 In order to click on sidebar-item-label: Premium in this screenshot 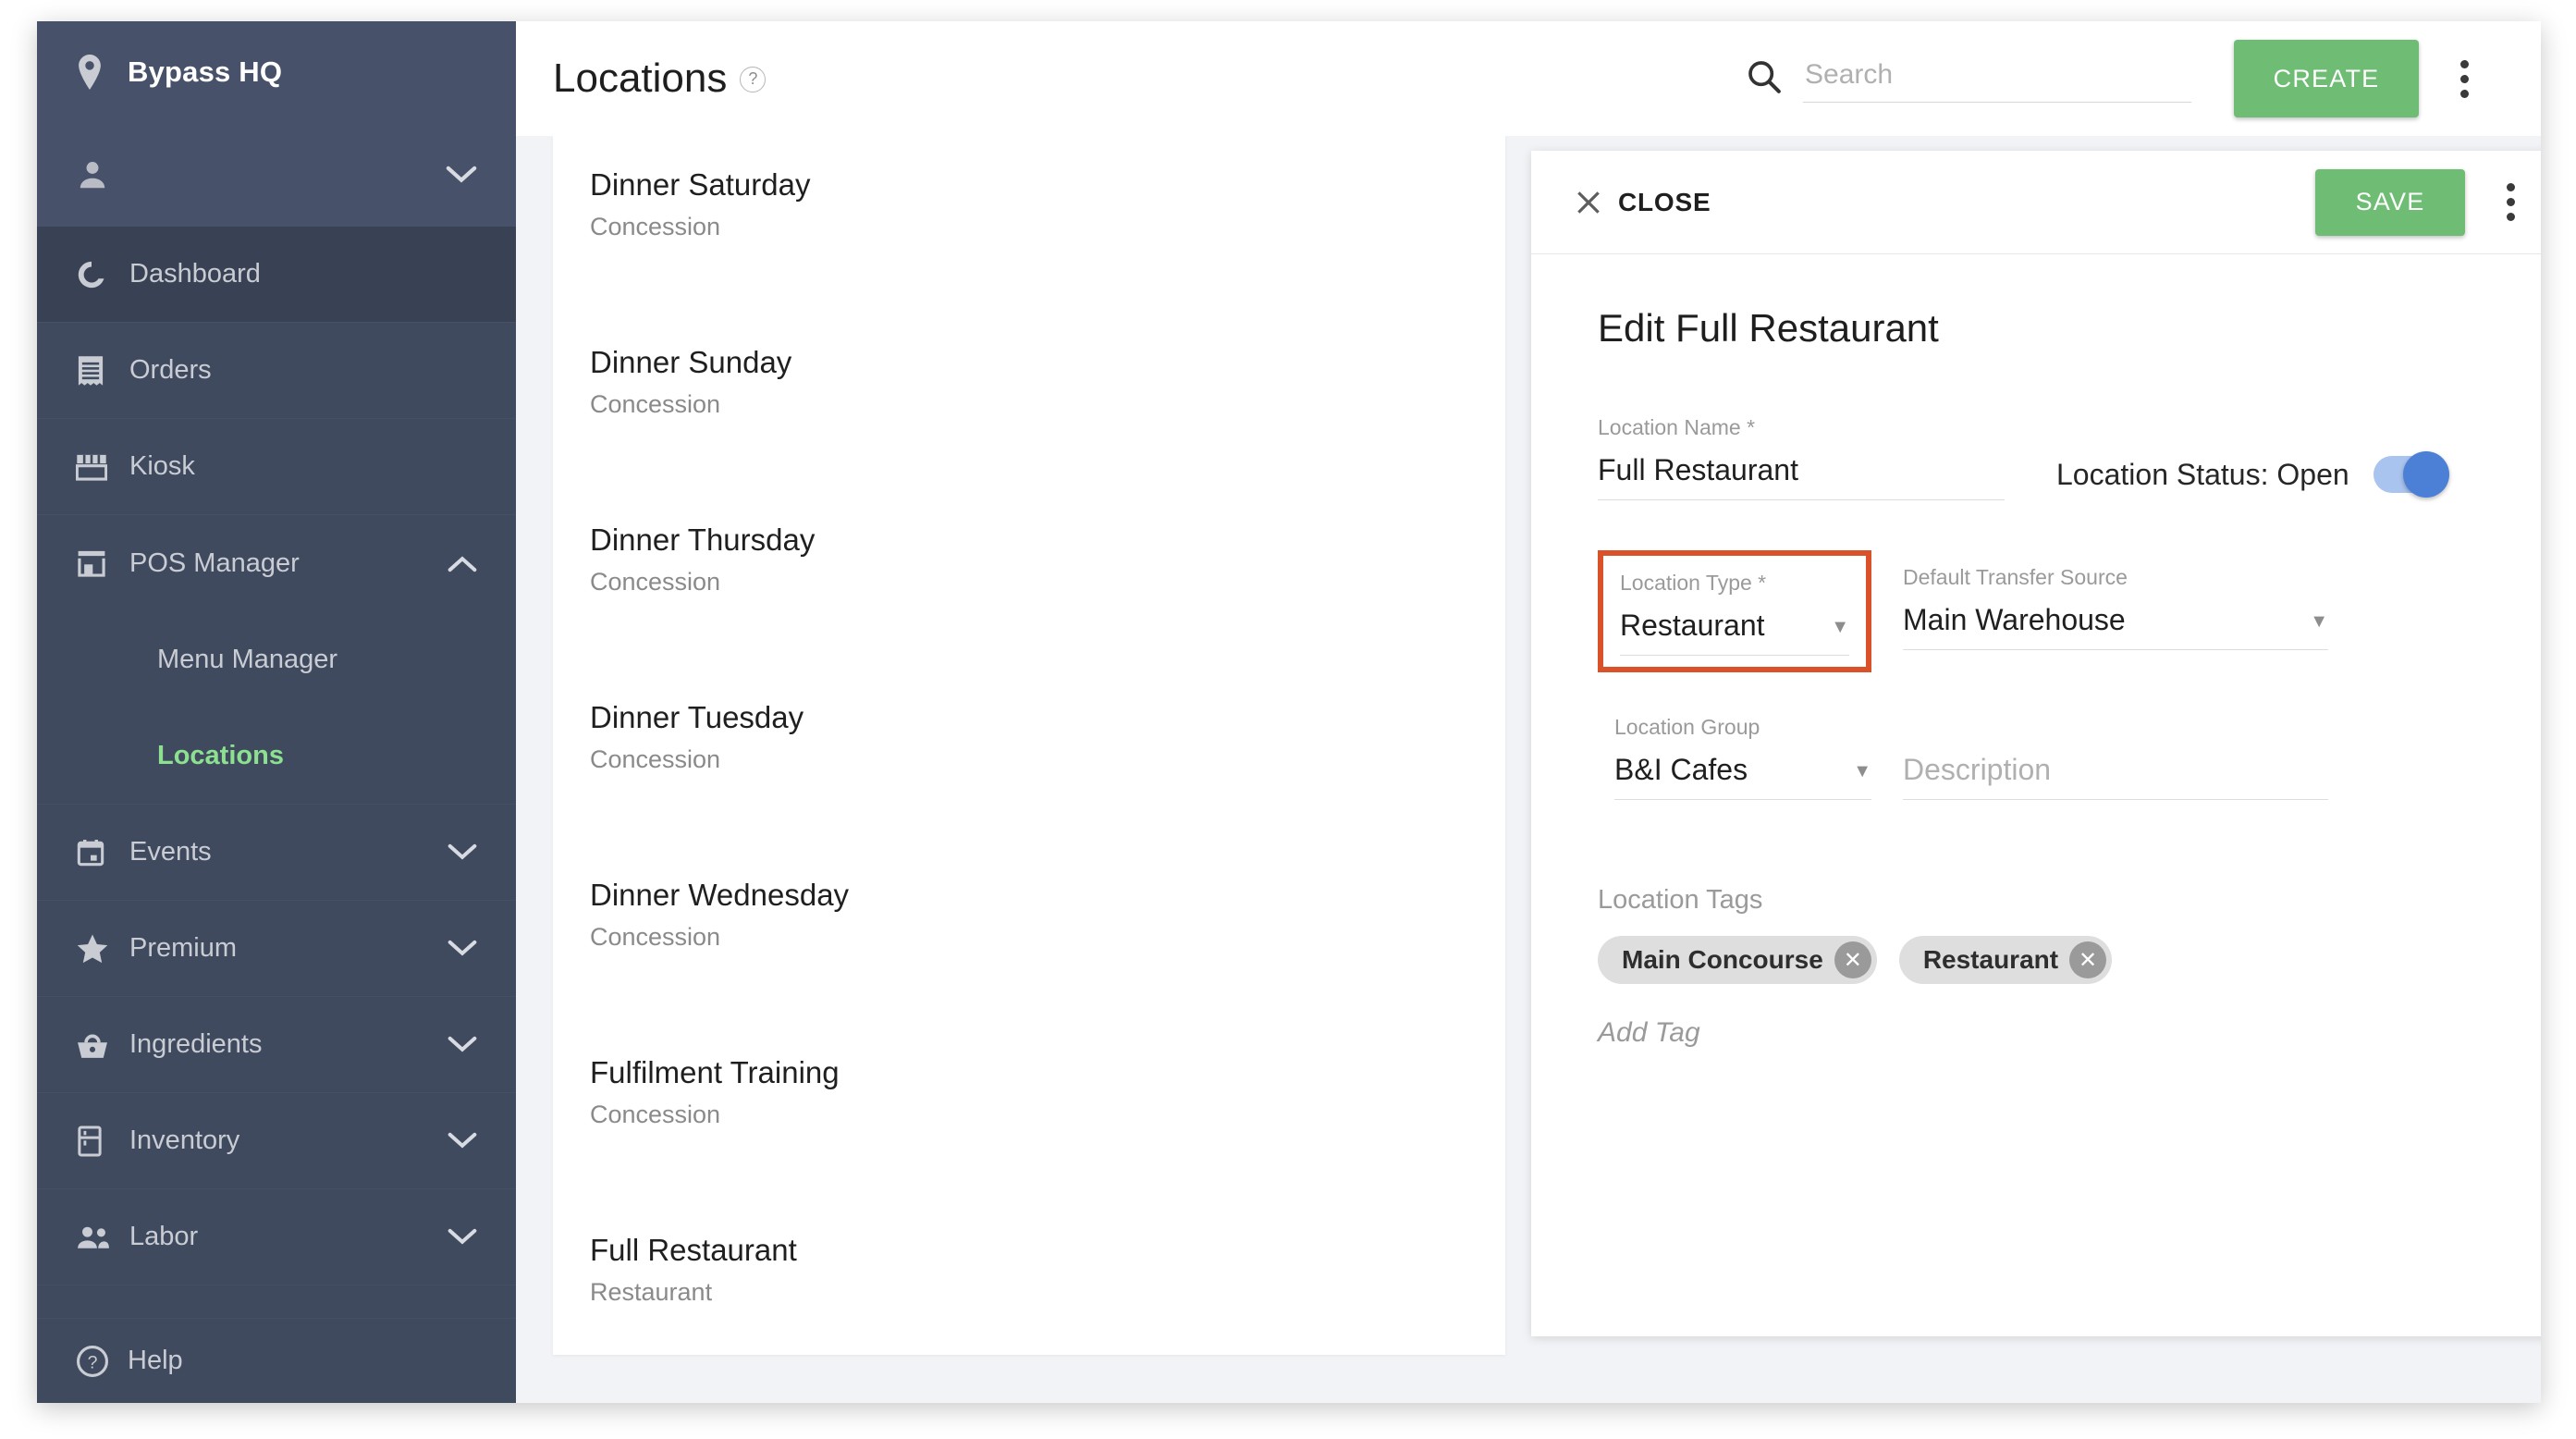, I will do `click(183, 948)`.